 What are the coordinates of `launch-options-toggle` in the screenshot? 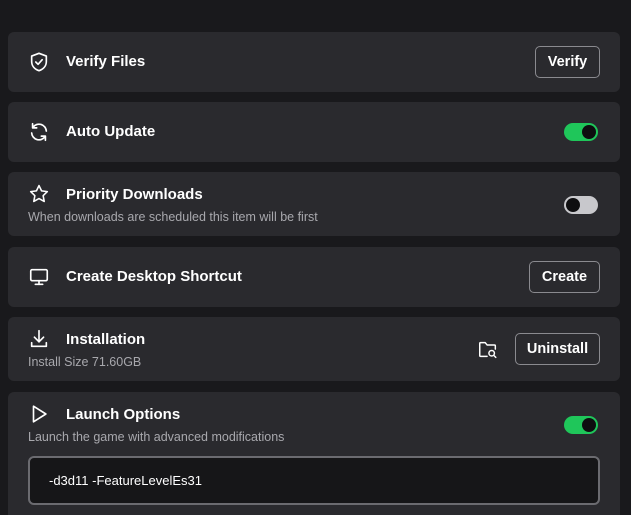 It's located at (581, 425).